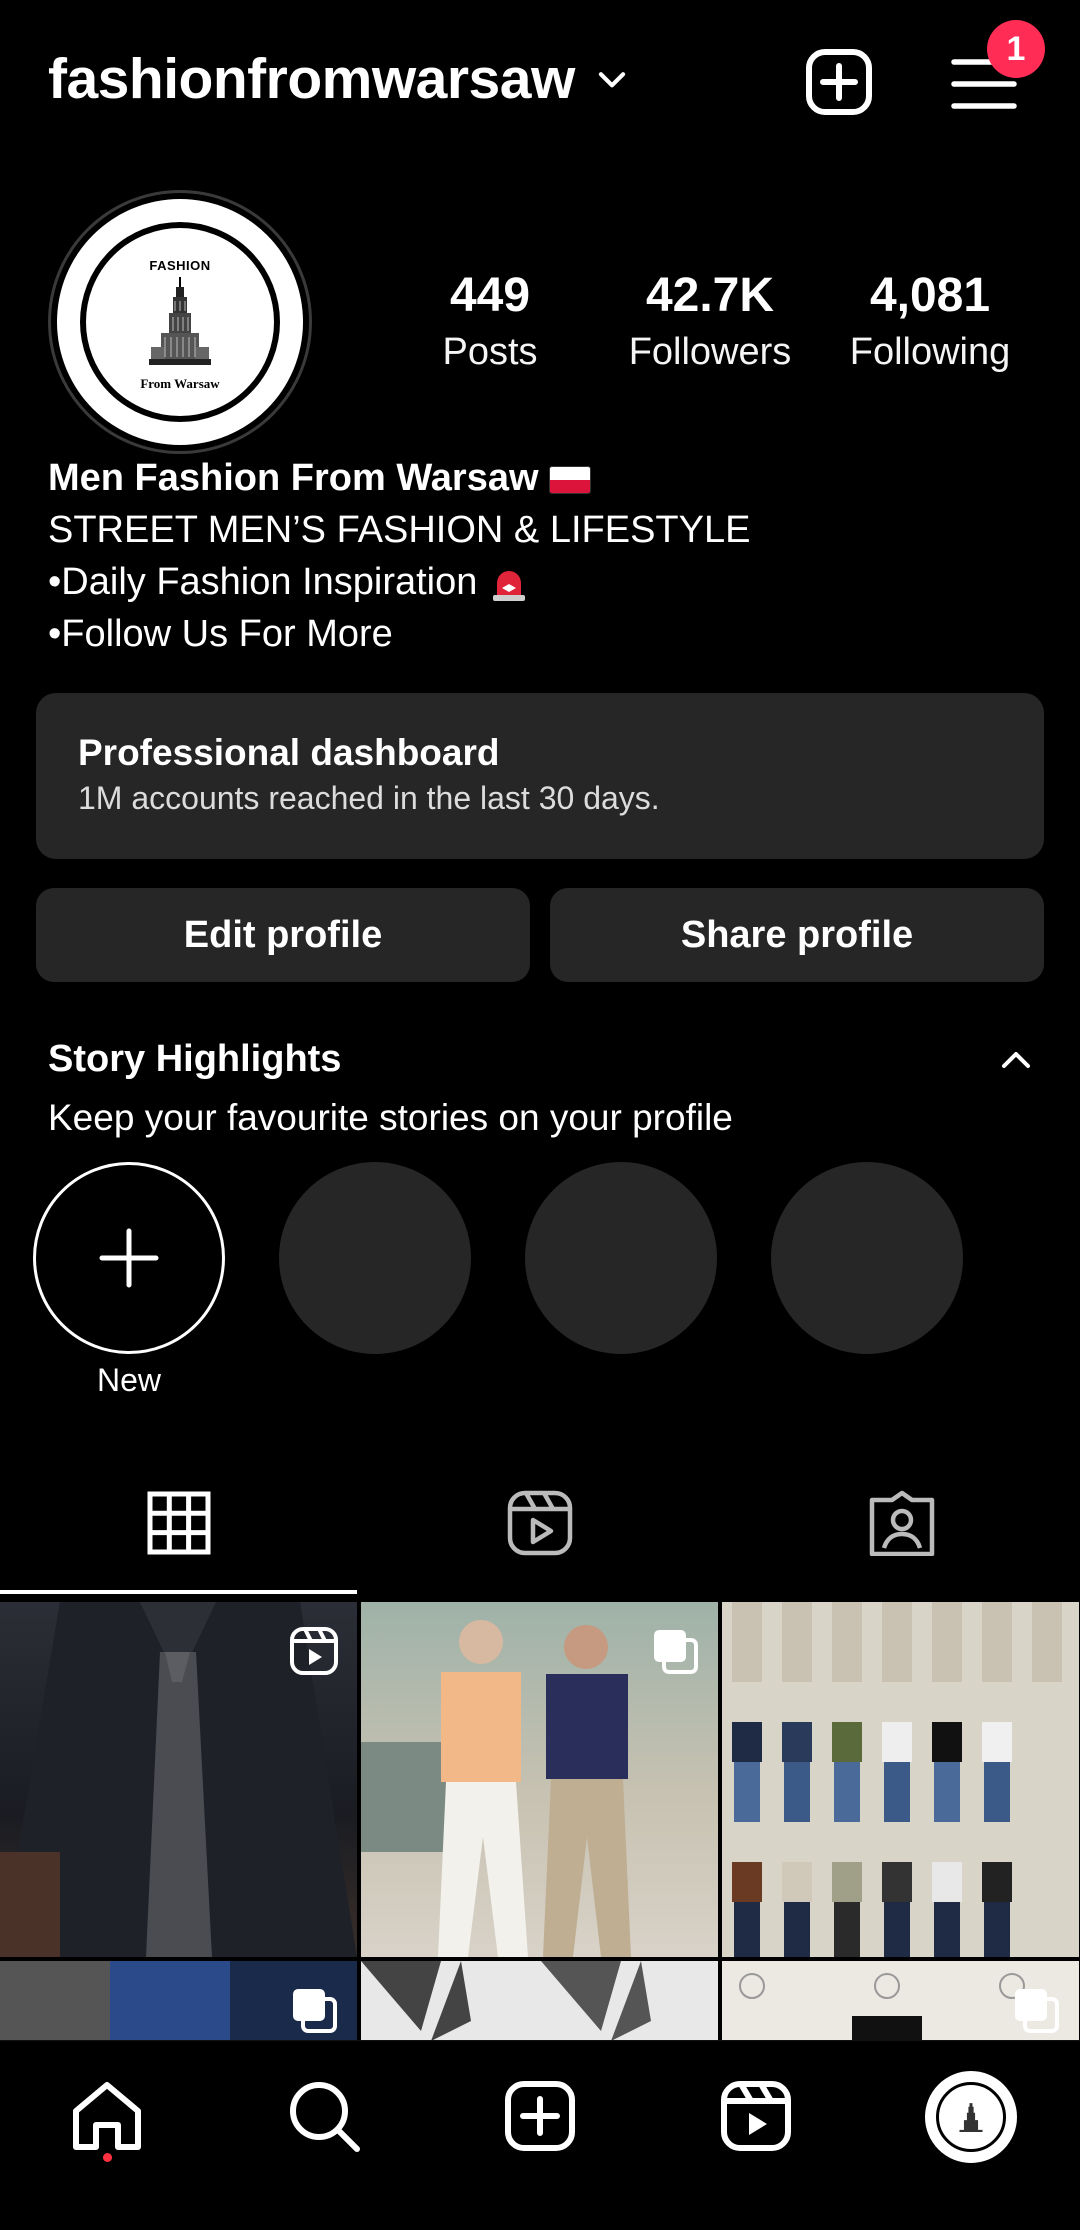  I want to click on bio-line: •Follow Us For More, so click(220, 634).